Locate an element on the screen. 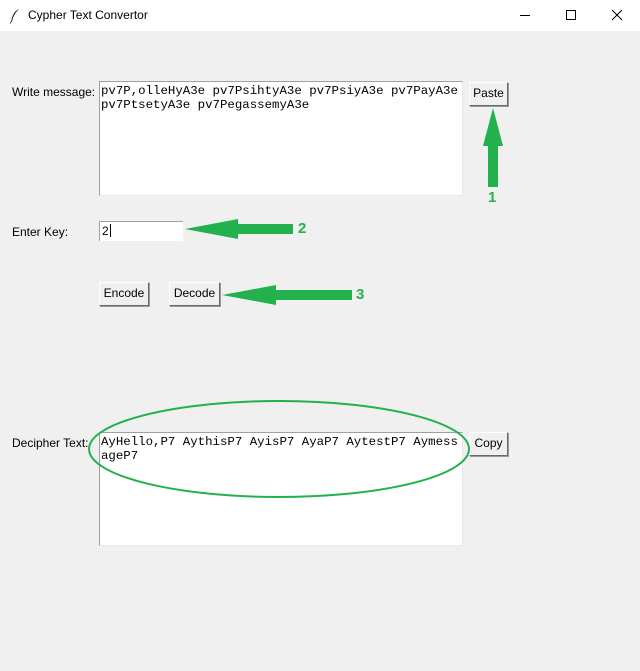  close-button is located at coordinates (617, 15).